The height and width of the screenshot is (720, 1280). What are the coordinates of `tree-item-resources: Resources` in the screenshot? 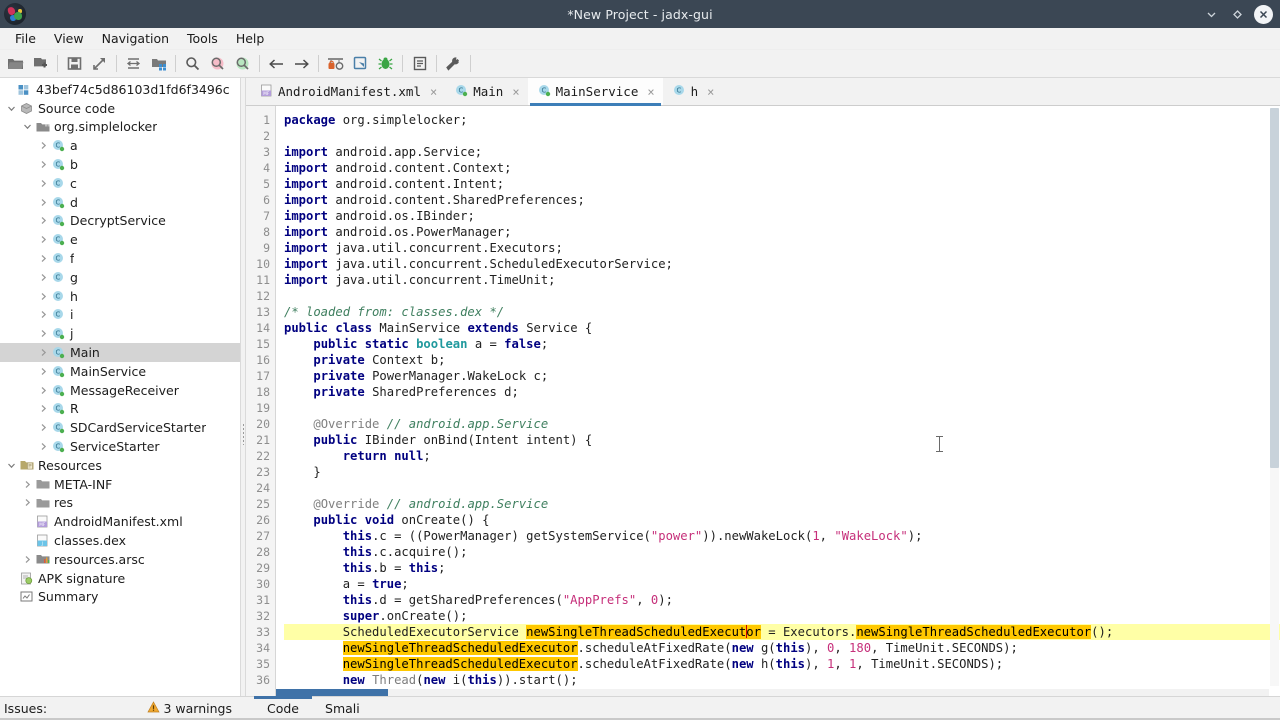 It's located at (120, 465).